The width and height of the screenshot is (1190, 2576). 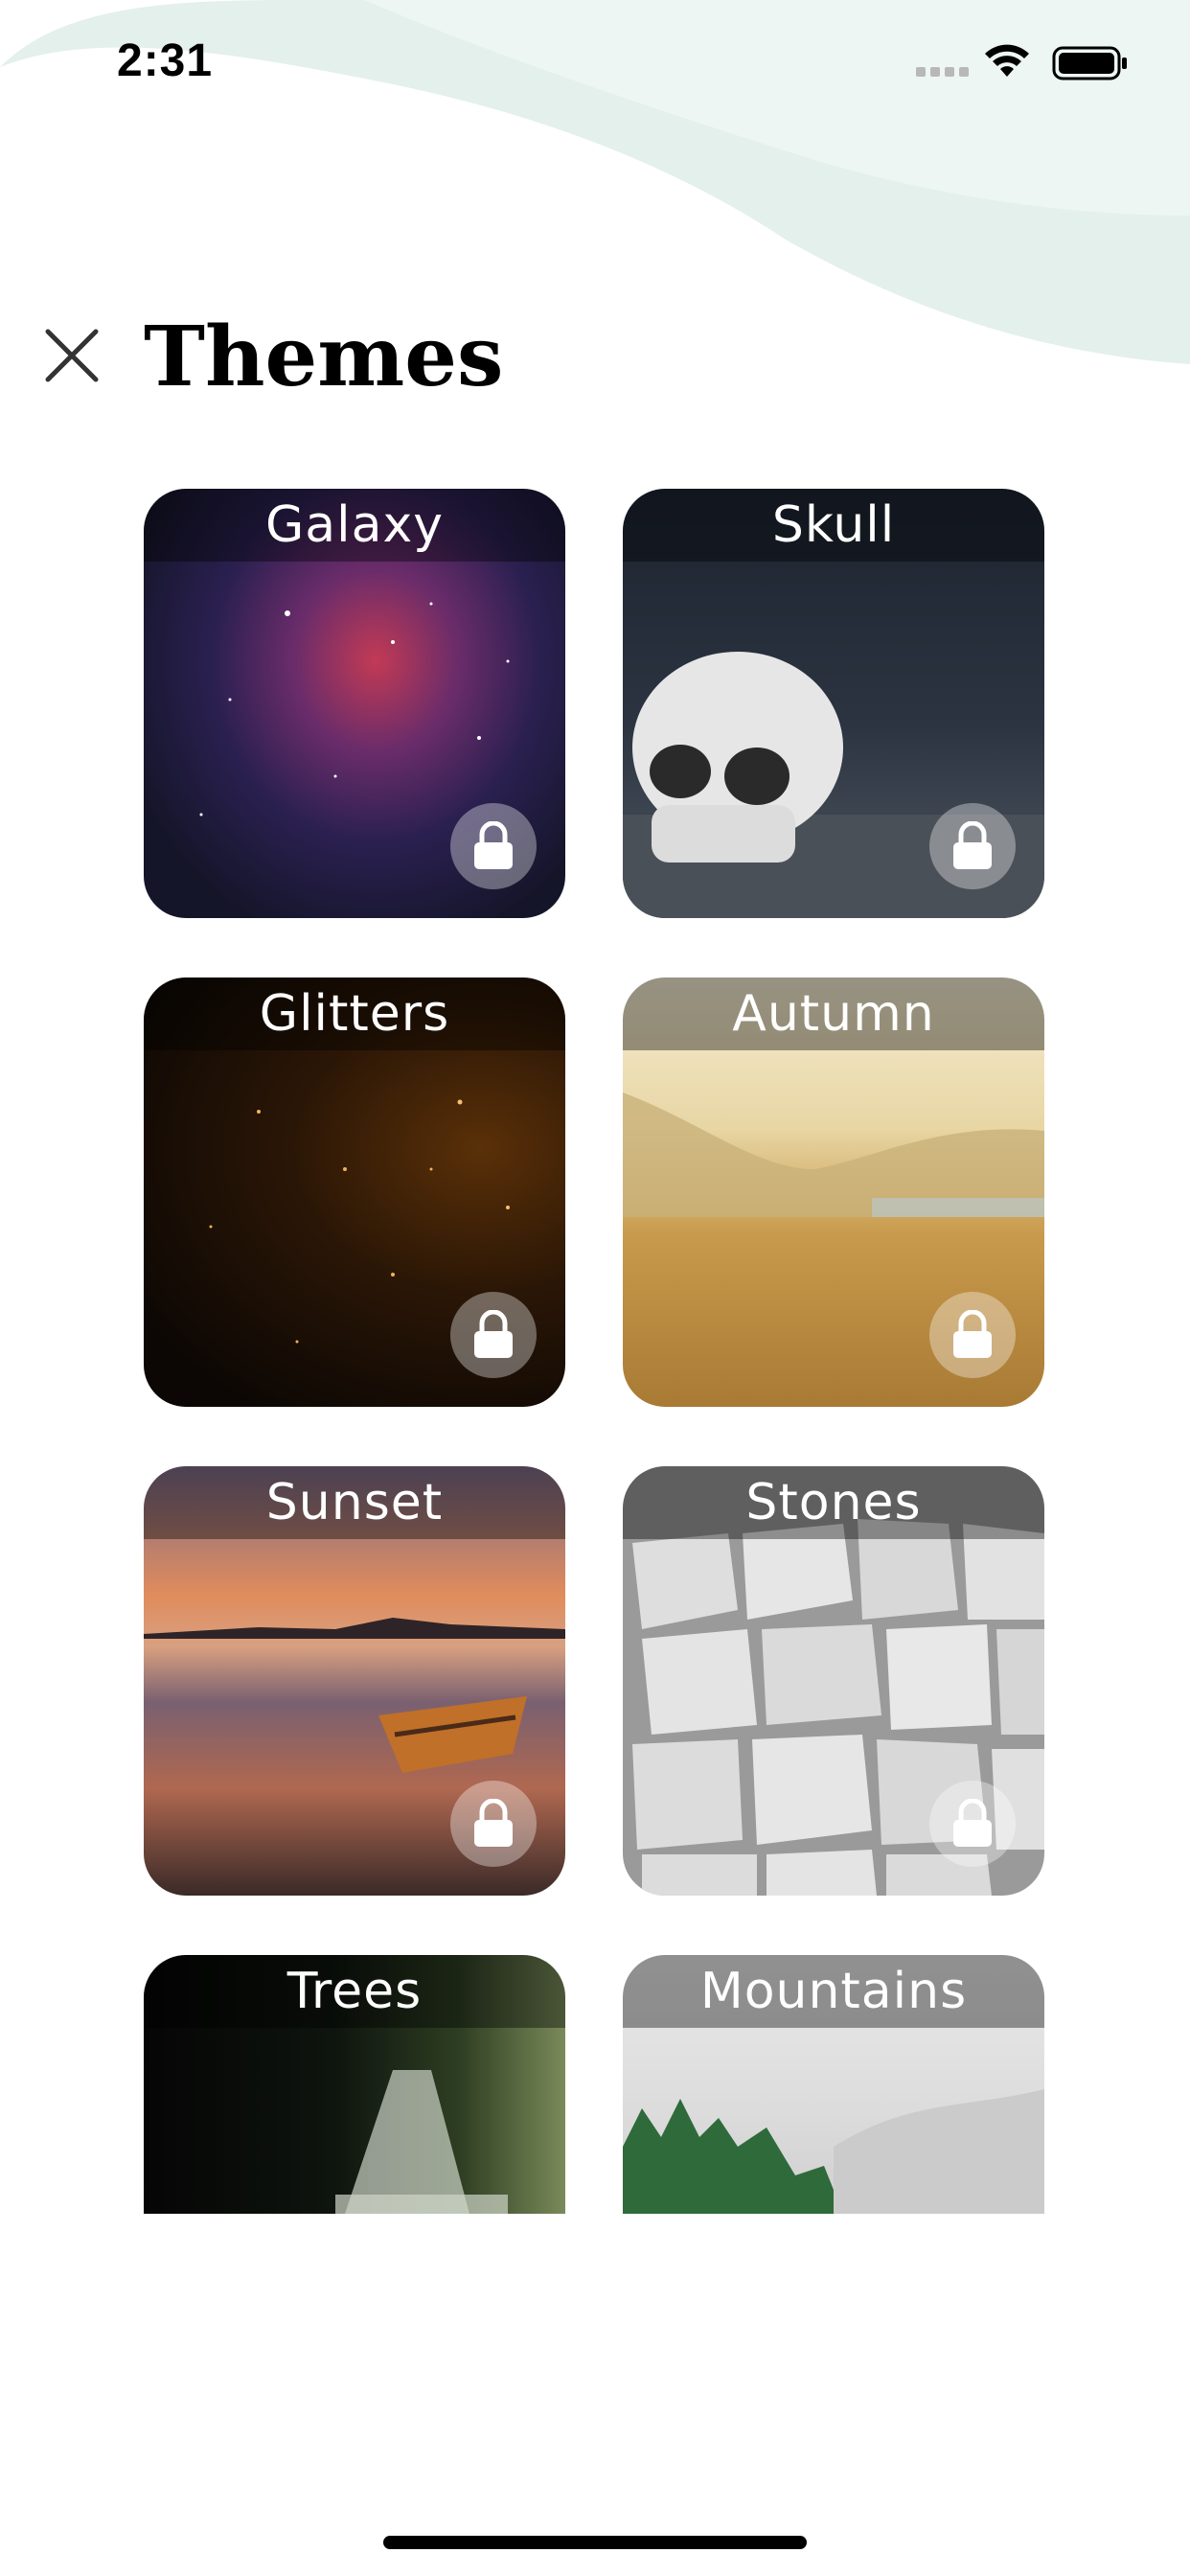 I want to click on theme-tile-glitters: Glitters, so click(x=355, y=1192).